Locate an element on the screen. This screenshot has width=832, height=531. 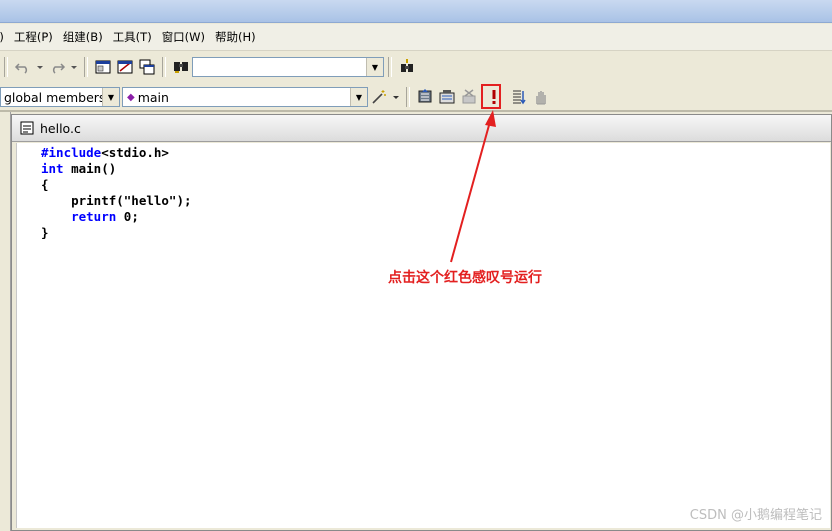
stop-build-button is located at coordinates (469, 97).